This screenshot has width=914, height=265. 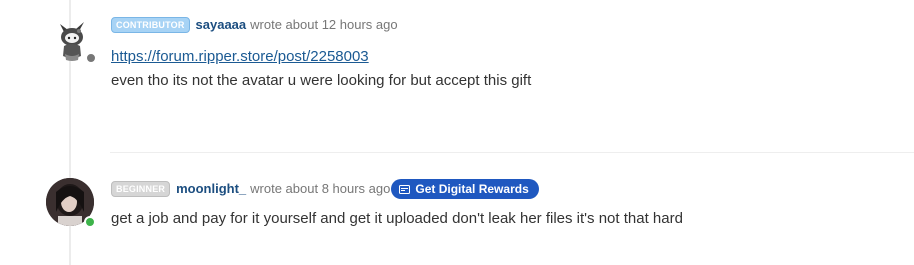 I want to click on post-link: https://forum.ripper.store/post/2258003, so click(x=240, y=56).